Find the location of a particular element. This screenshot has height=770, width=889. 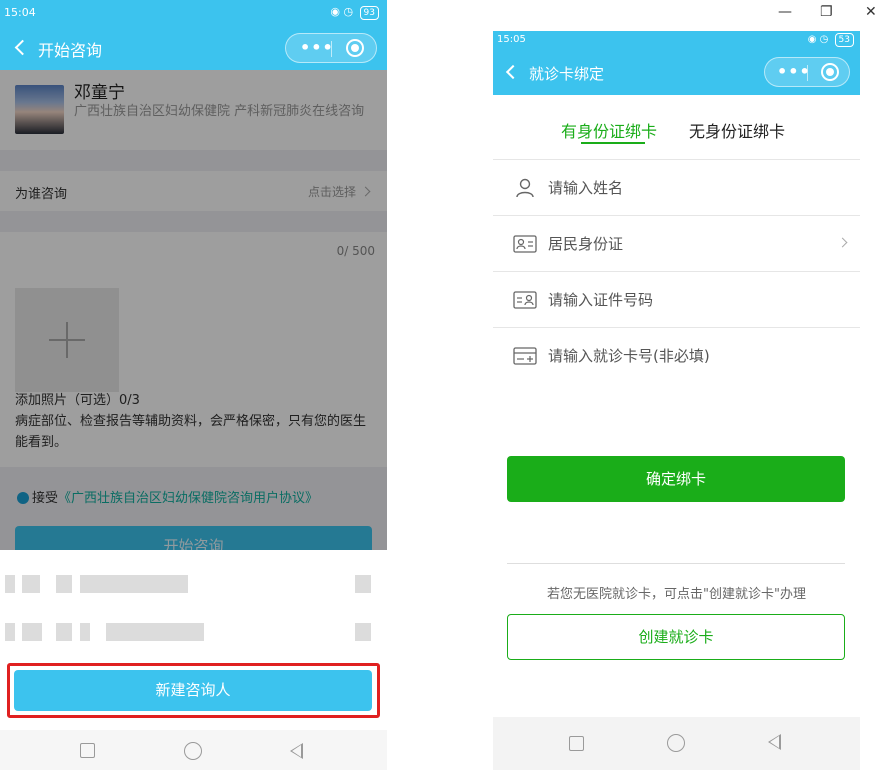

id-card-icon is located at coordinates (525, 244).